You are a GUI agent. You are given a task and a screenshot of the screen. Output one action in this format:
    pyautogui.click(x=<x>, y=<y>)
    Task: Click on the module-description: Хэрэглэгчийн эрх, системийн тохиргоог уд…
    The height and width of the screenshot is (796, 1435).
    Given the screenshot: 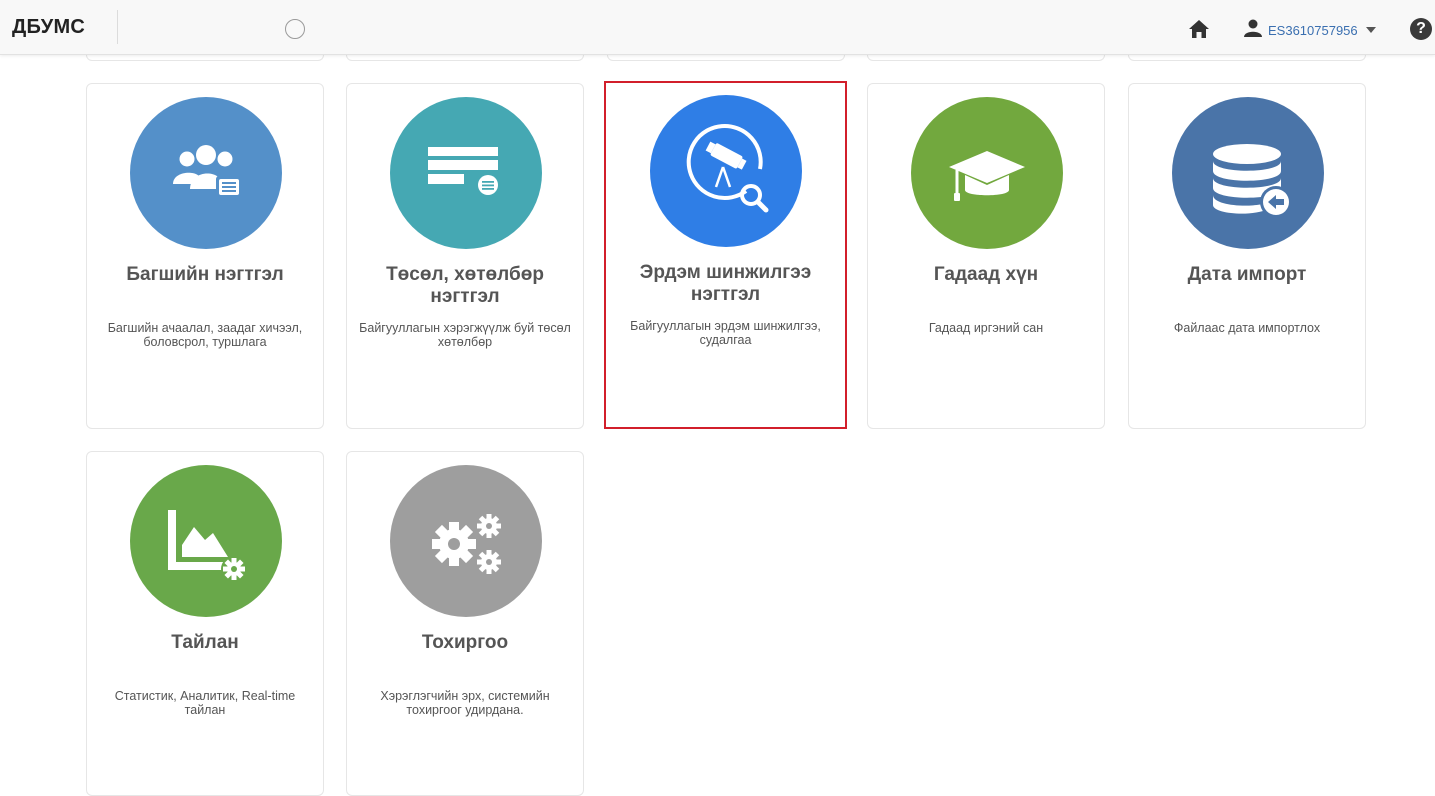 What is the action you would take?
    pyautogui.click(x=465, y=703)
    